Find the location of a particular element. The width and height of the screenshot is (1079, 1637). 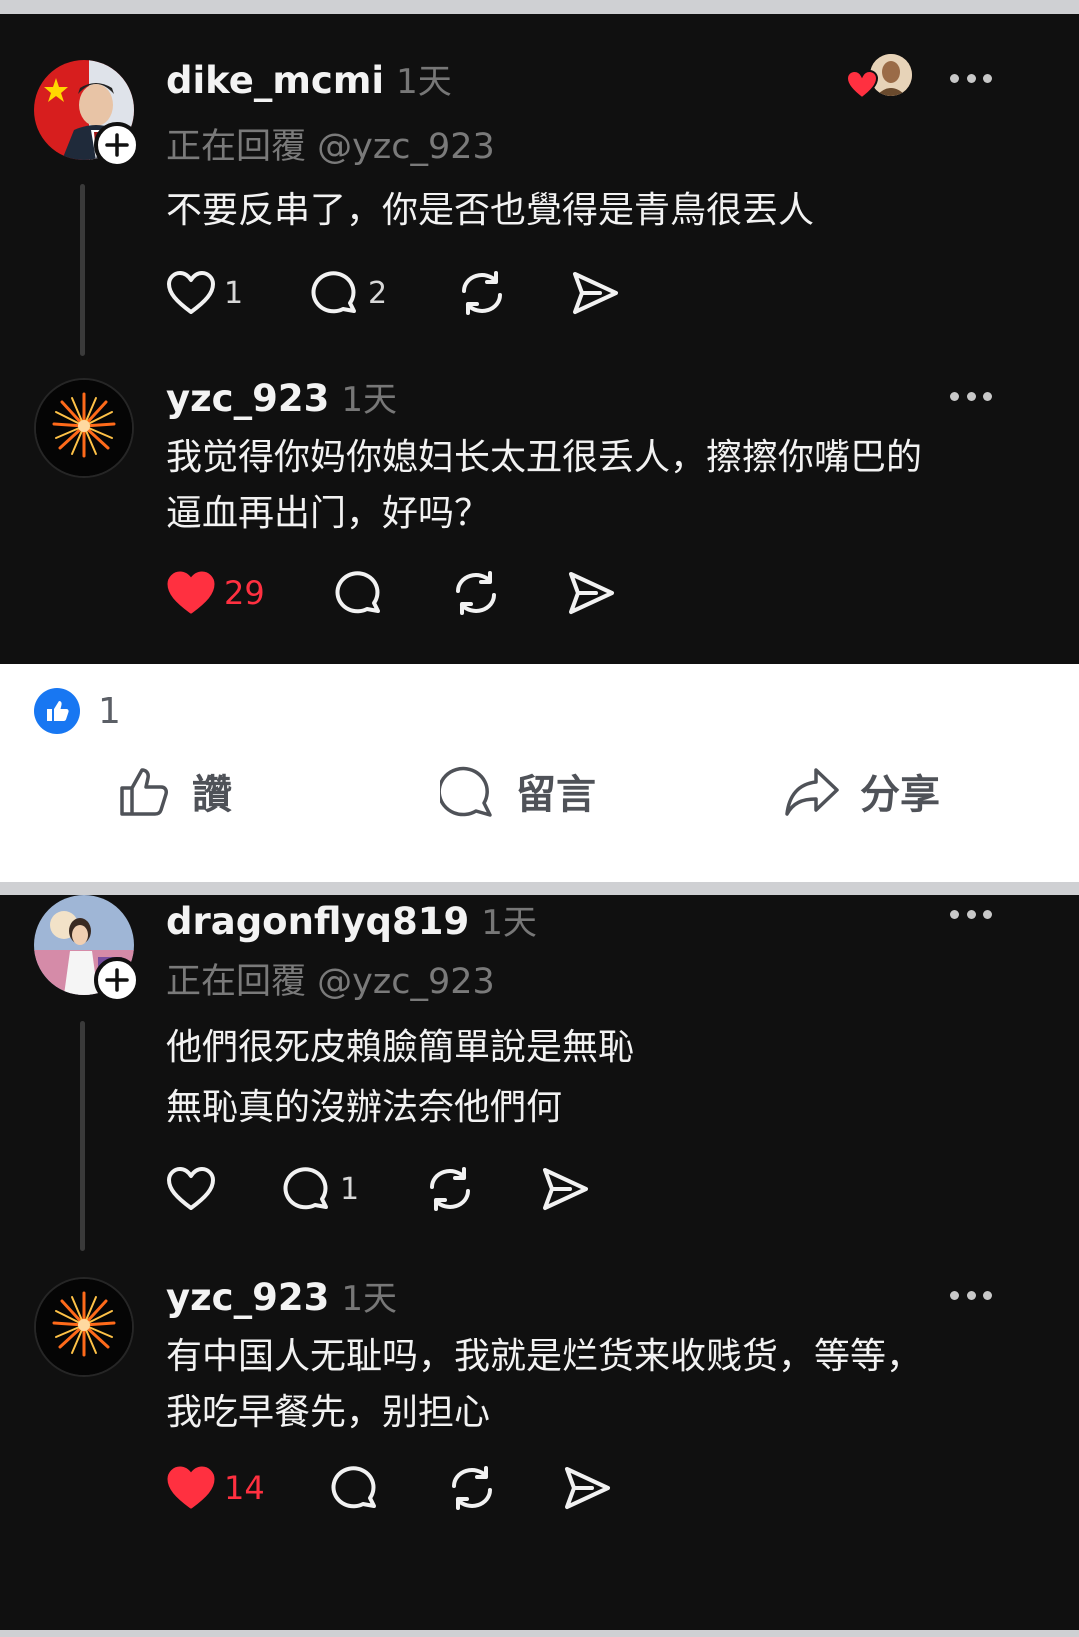

like-reaction-icon is located at coordinates (57, 711).